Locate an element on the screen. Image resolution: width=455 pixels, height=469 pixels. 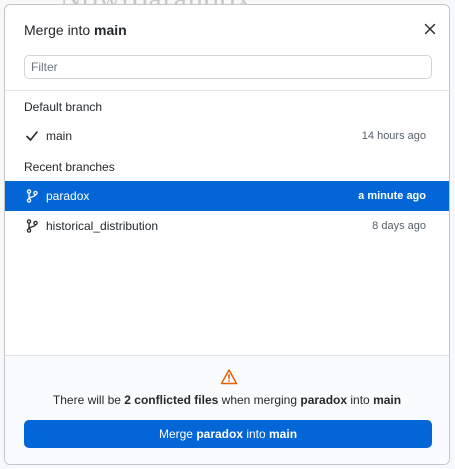
branch-time: 8 days ago is located at coordinates (399, 226).